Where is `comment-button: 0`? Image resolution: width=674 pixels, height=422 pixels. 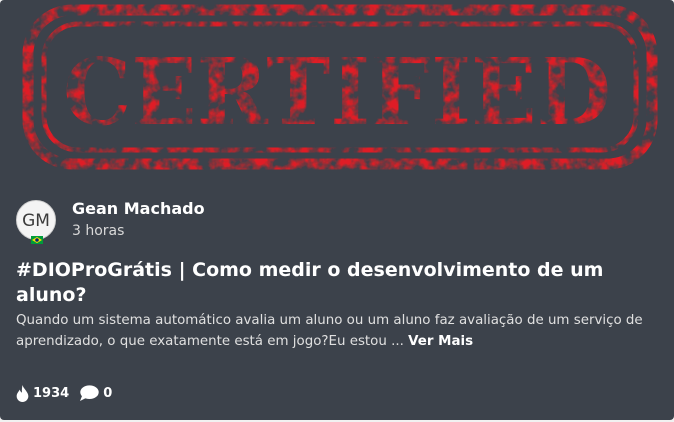 comment-button: 0 is located at coordinates (96, 393).